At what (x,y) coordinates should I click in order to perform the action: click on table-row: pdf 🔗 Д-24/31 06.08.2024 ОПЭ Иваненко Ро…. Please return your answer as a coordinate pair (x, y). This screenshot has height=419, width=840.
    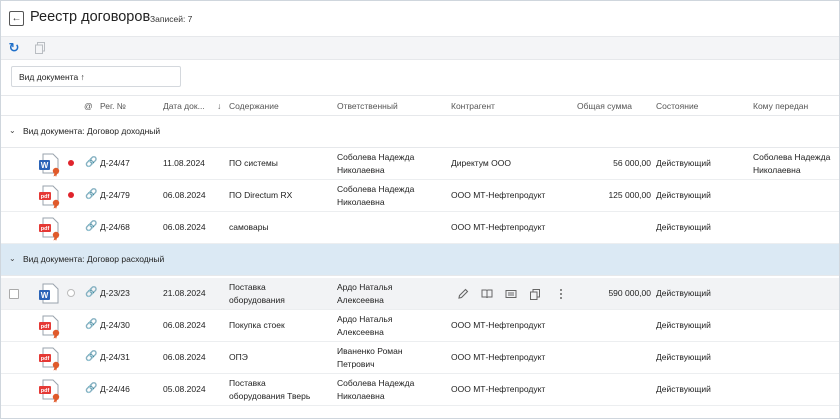
    Looking at the image, I should click on (420, 358).